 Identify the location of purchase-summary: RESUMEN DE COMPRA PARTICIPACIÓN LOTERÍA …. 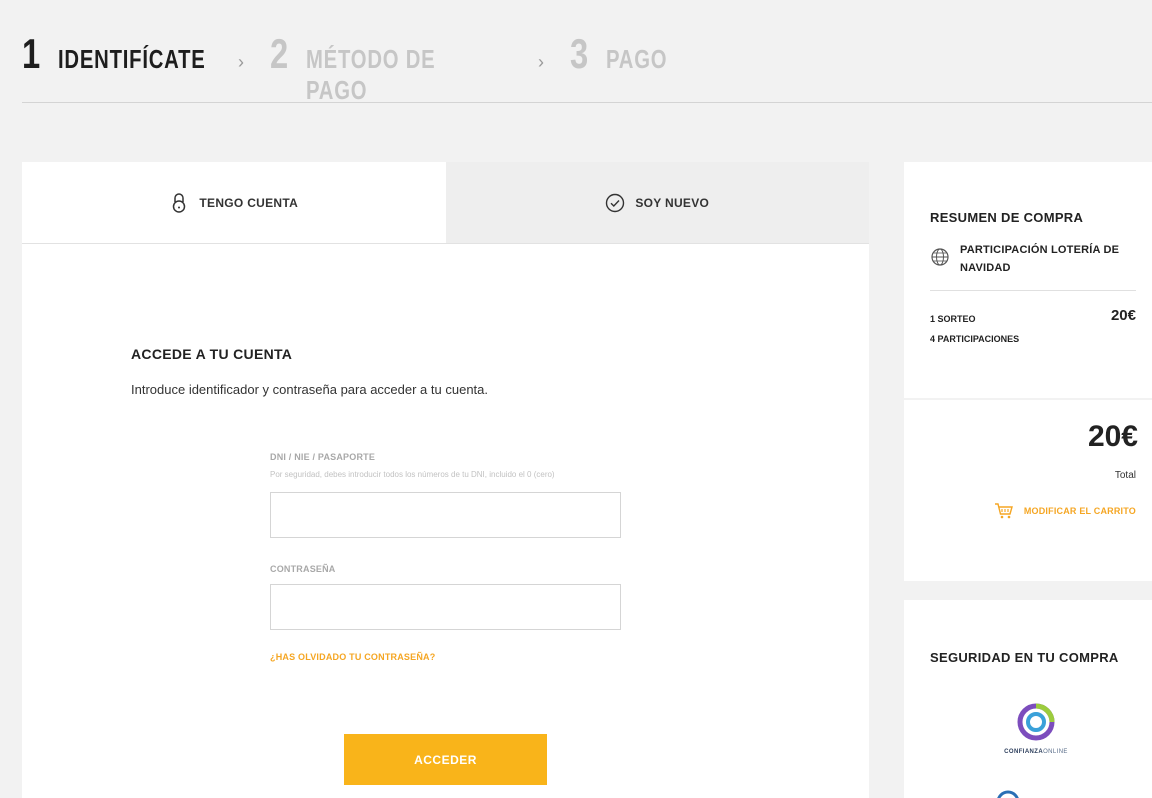
(1028, 280).